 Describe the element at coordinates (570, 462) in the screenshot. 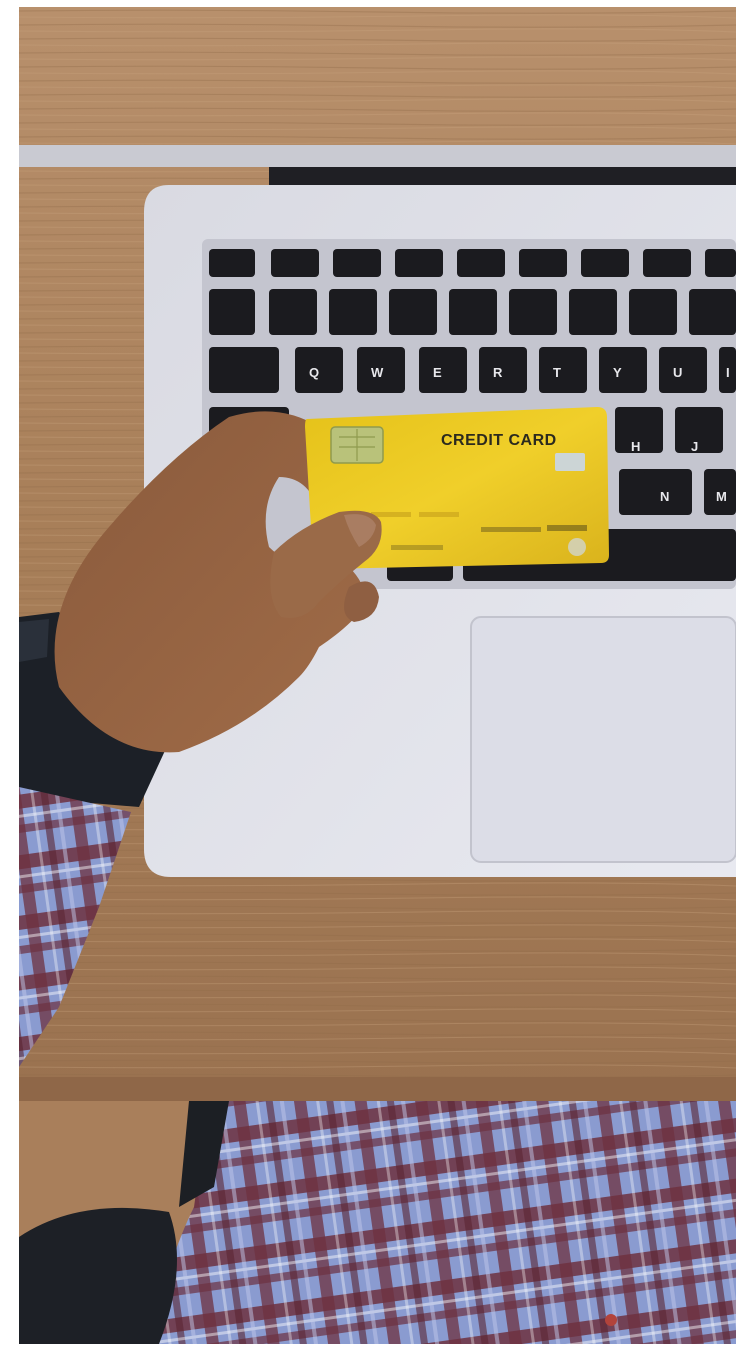

I see `card-hologram-icon` at that location.